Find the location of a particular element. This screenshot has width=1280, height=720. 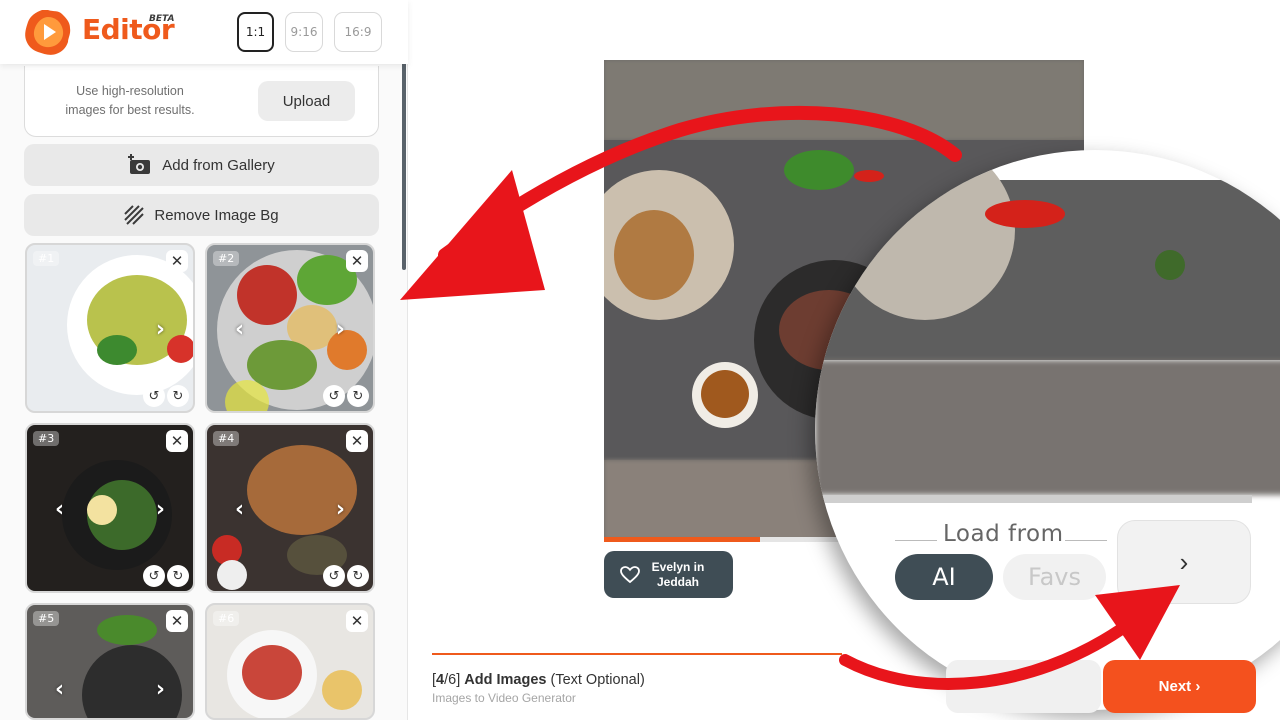

step-progress-line is located at coordinates (637, 654).